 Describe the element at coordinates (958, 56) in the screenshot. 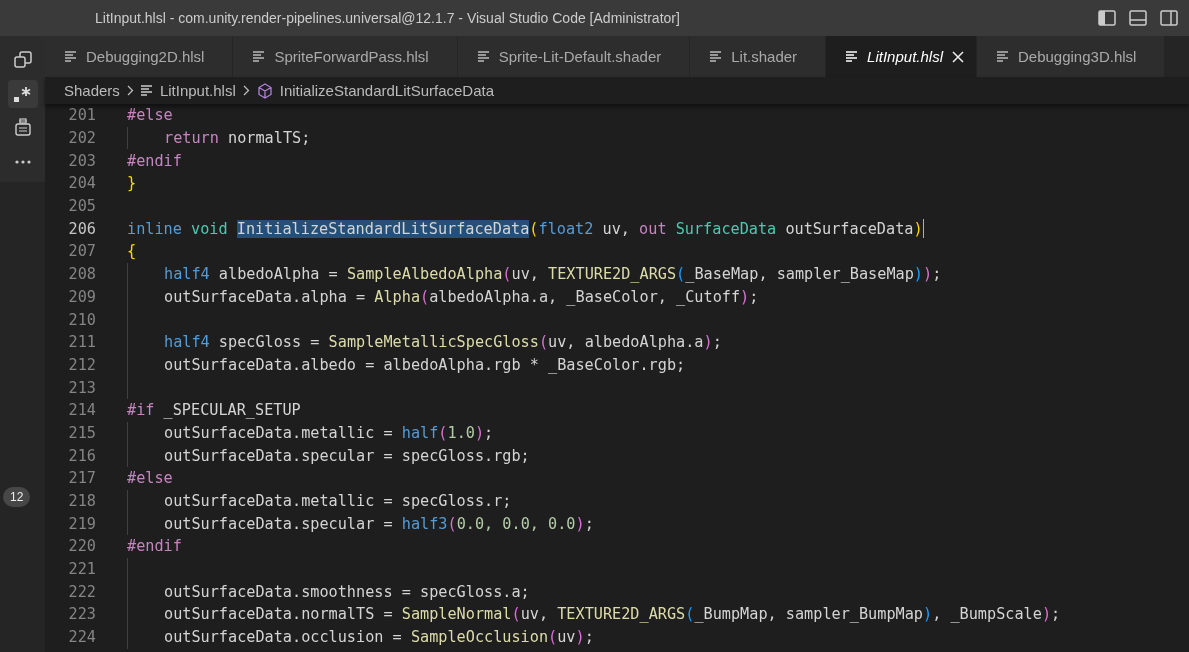

I see `close-icon` at that location.